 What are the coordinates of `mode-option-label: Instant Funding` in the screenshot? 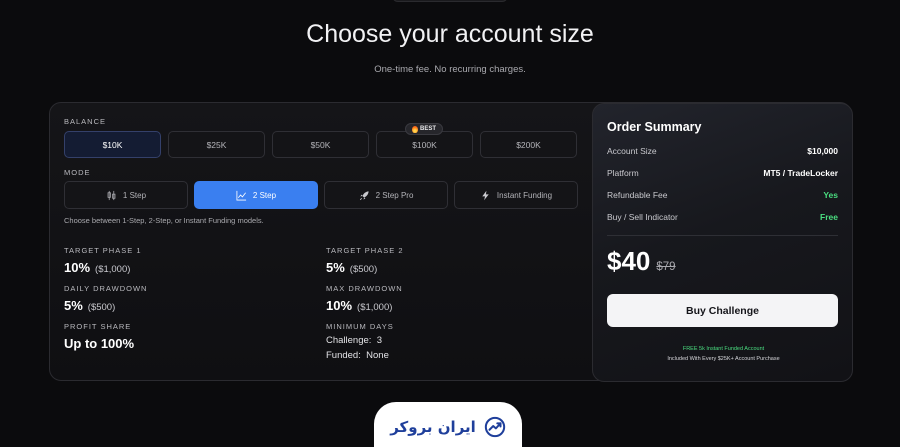 It's located at (524, 195).